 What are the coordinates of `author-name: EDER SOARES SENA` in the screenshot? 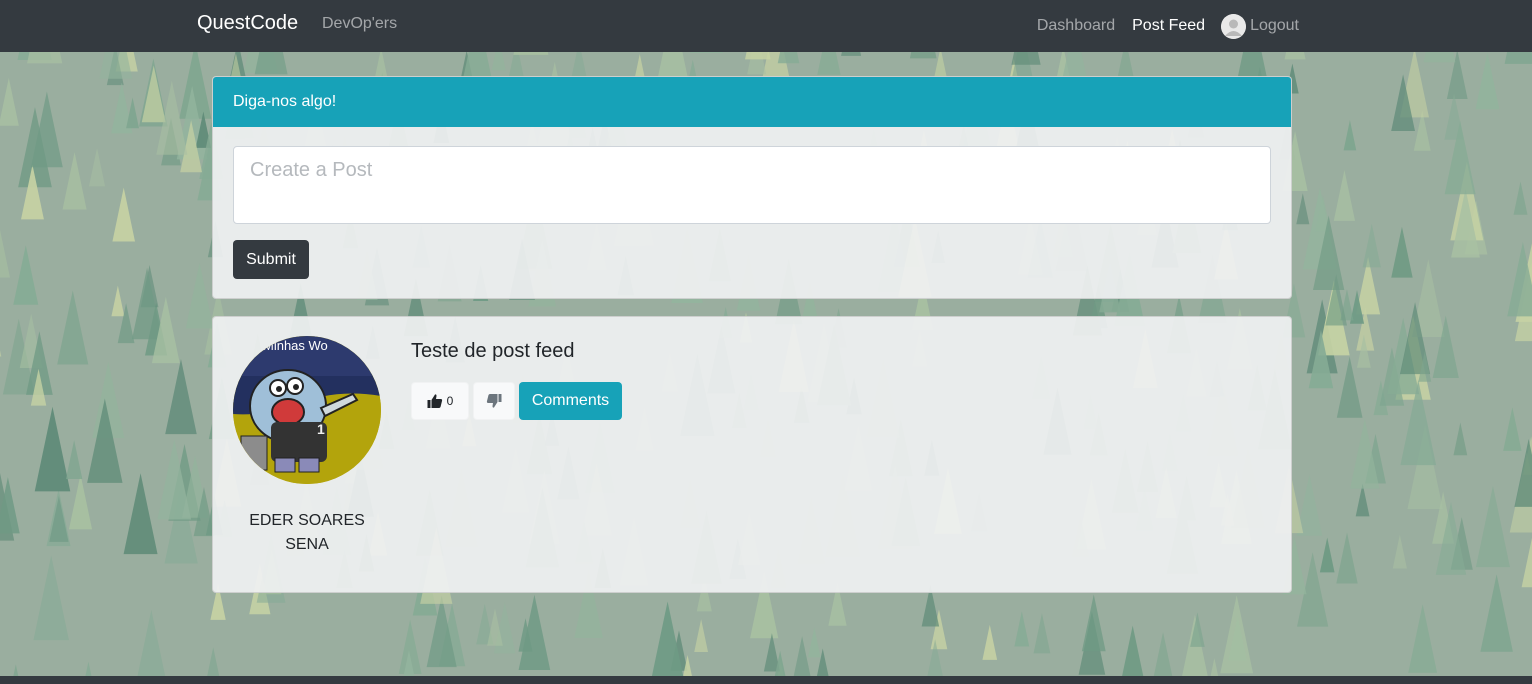 It's located at (307, 533).